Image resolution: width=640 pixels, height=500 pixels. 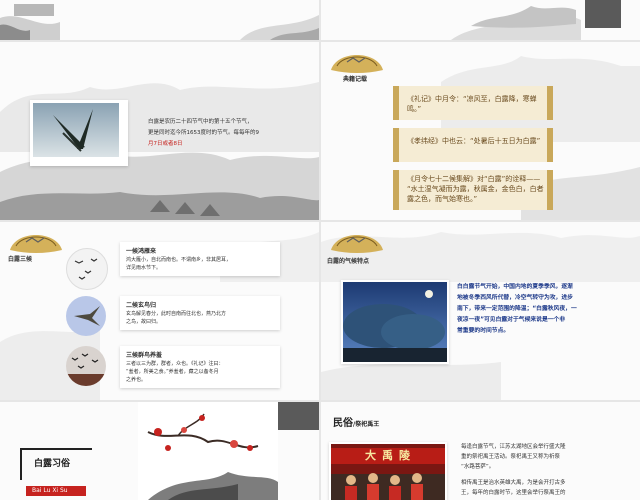 I want to click on pinyin-badge: Bai Lu Xi Su, so click(x=56, y=491).